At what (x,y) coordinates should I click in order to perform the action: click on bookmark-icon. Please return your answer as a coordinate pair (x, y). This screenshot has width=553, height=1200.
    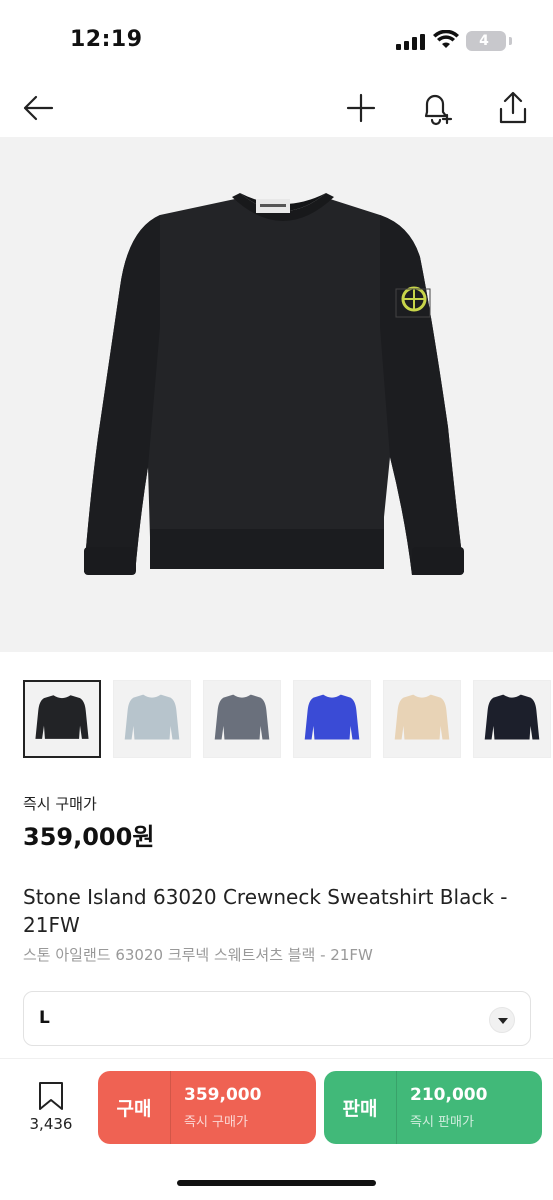
    Looking at the image, I should click on (51, 1096).